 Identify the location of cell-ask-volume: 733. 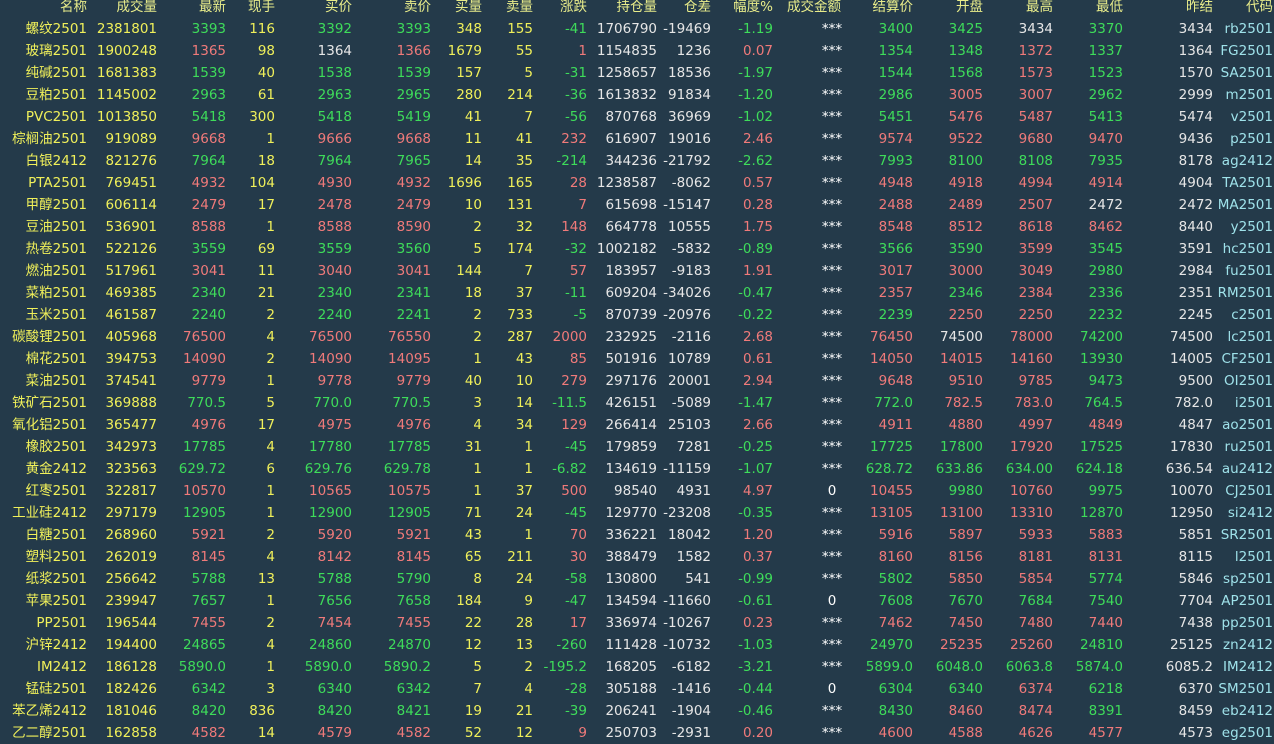
(520, 315).